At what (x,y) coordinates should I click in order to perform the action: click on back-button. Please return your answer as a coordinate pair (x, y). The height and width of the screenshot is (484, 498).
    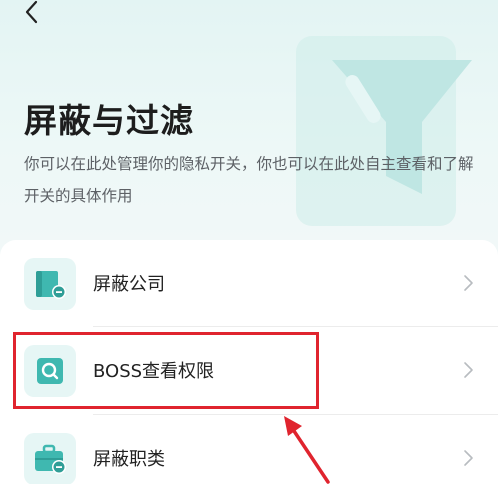
    Looking at the image, I should click on (31, 13).